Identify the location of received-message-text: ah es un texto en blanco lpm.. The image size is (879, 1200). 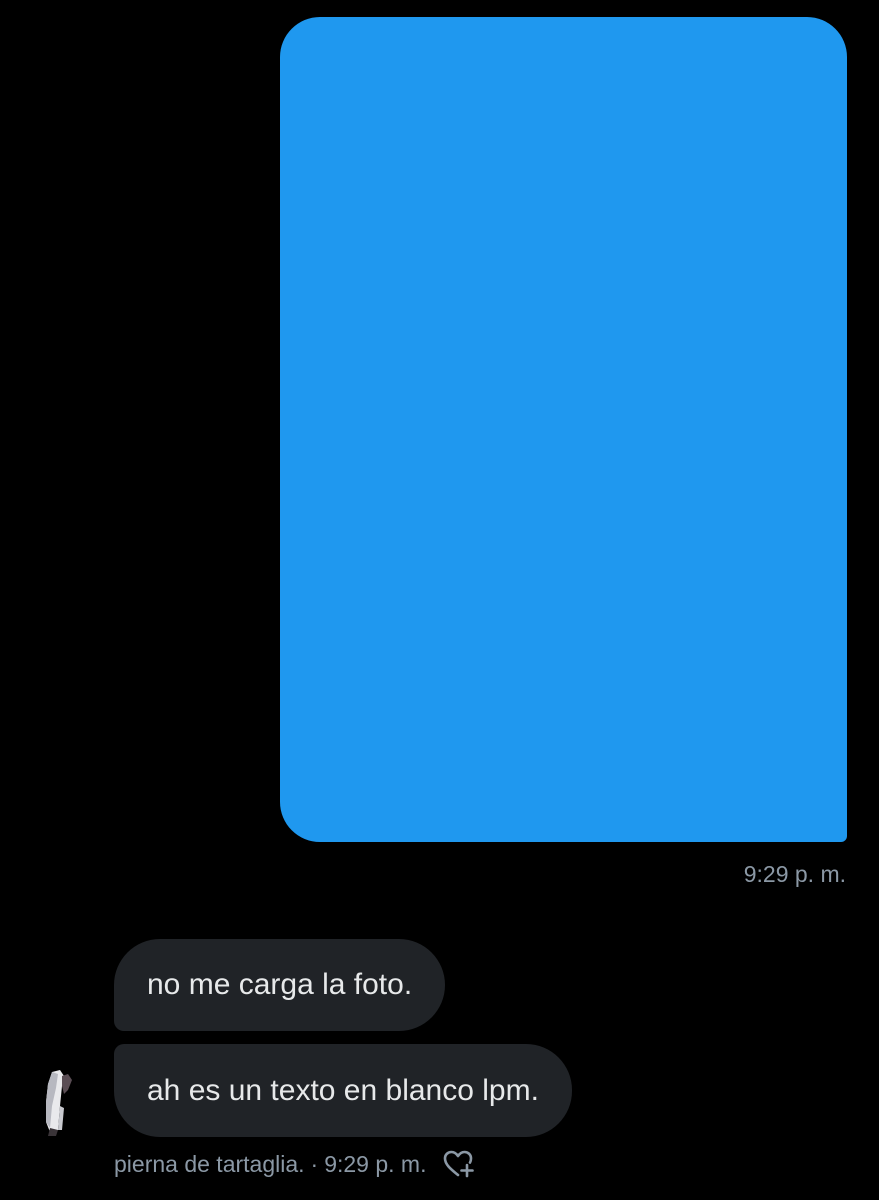
(343, 1090).